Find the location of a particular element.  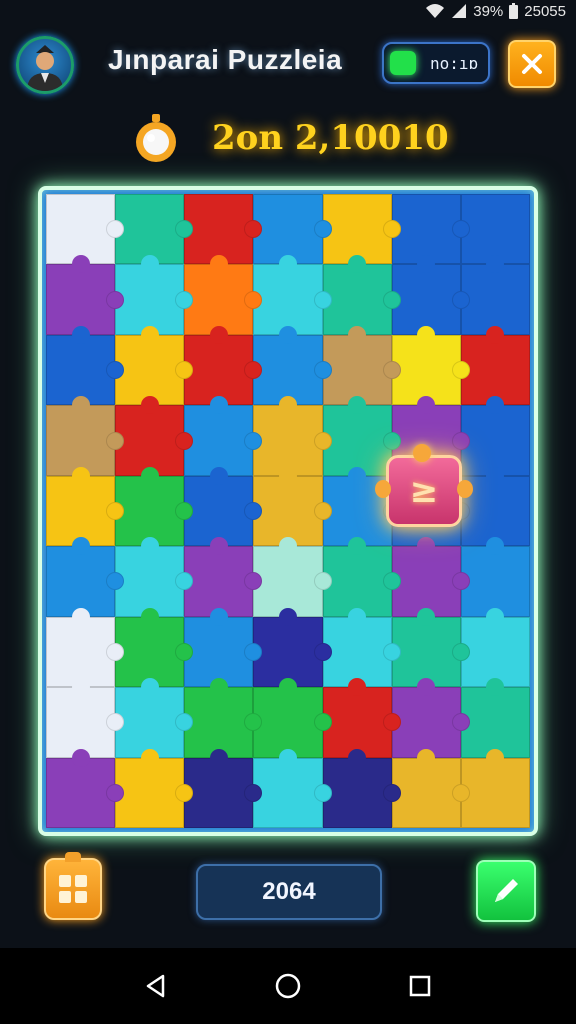

battery-icon is located at coordinates (514, 11).